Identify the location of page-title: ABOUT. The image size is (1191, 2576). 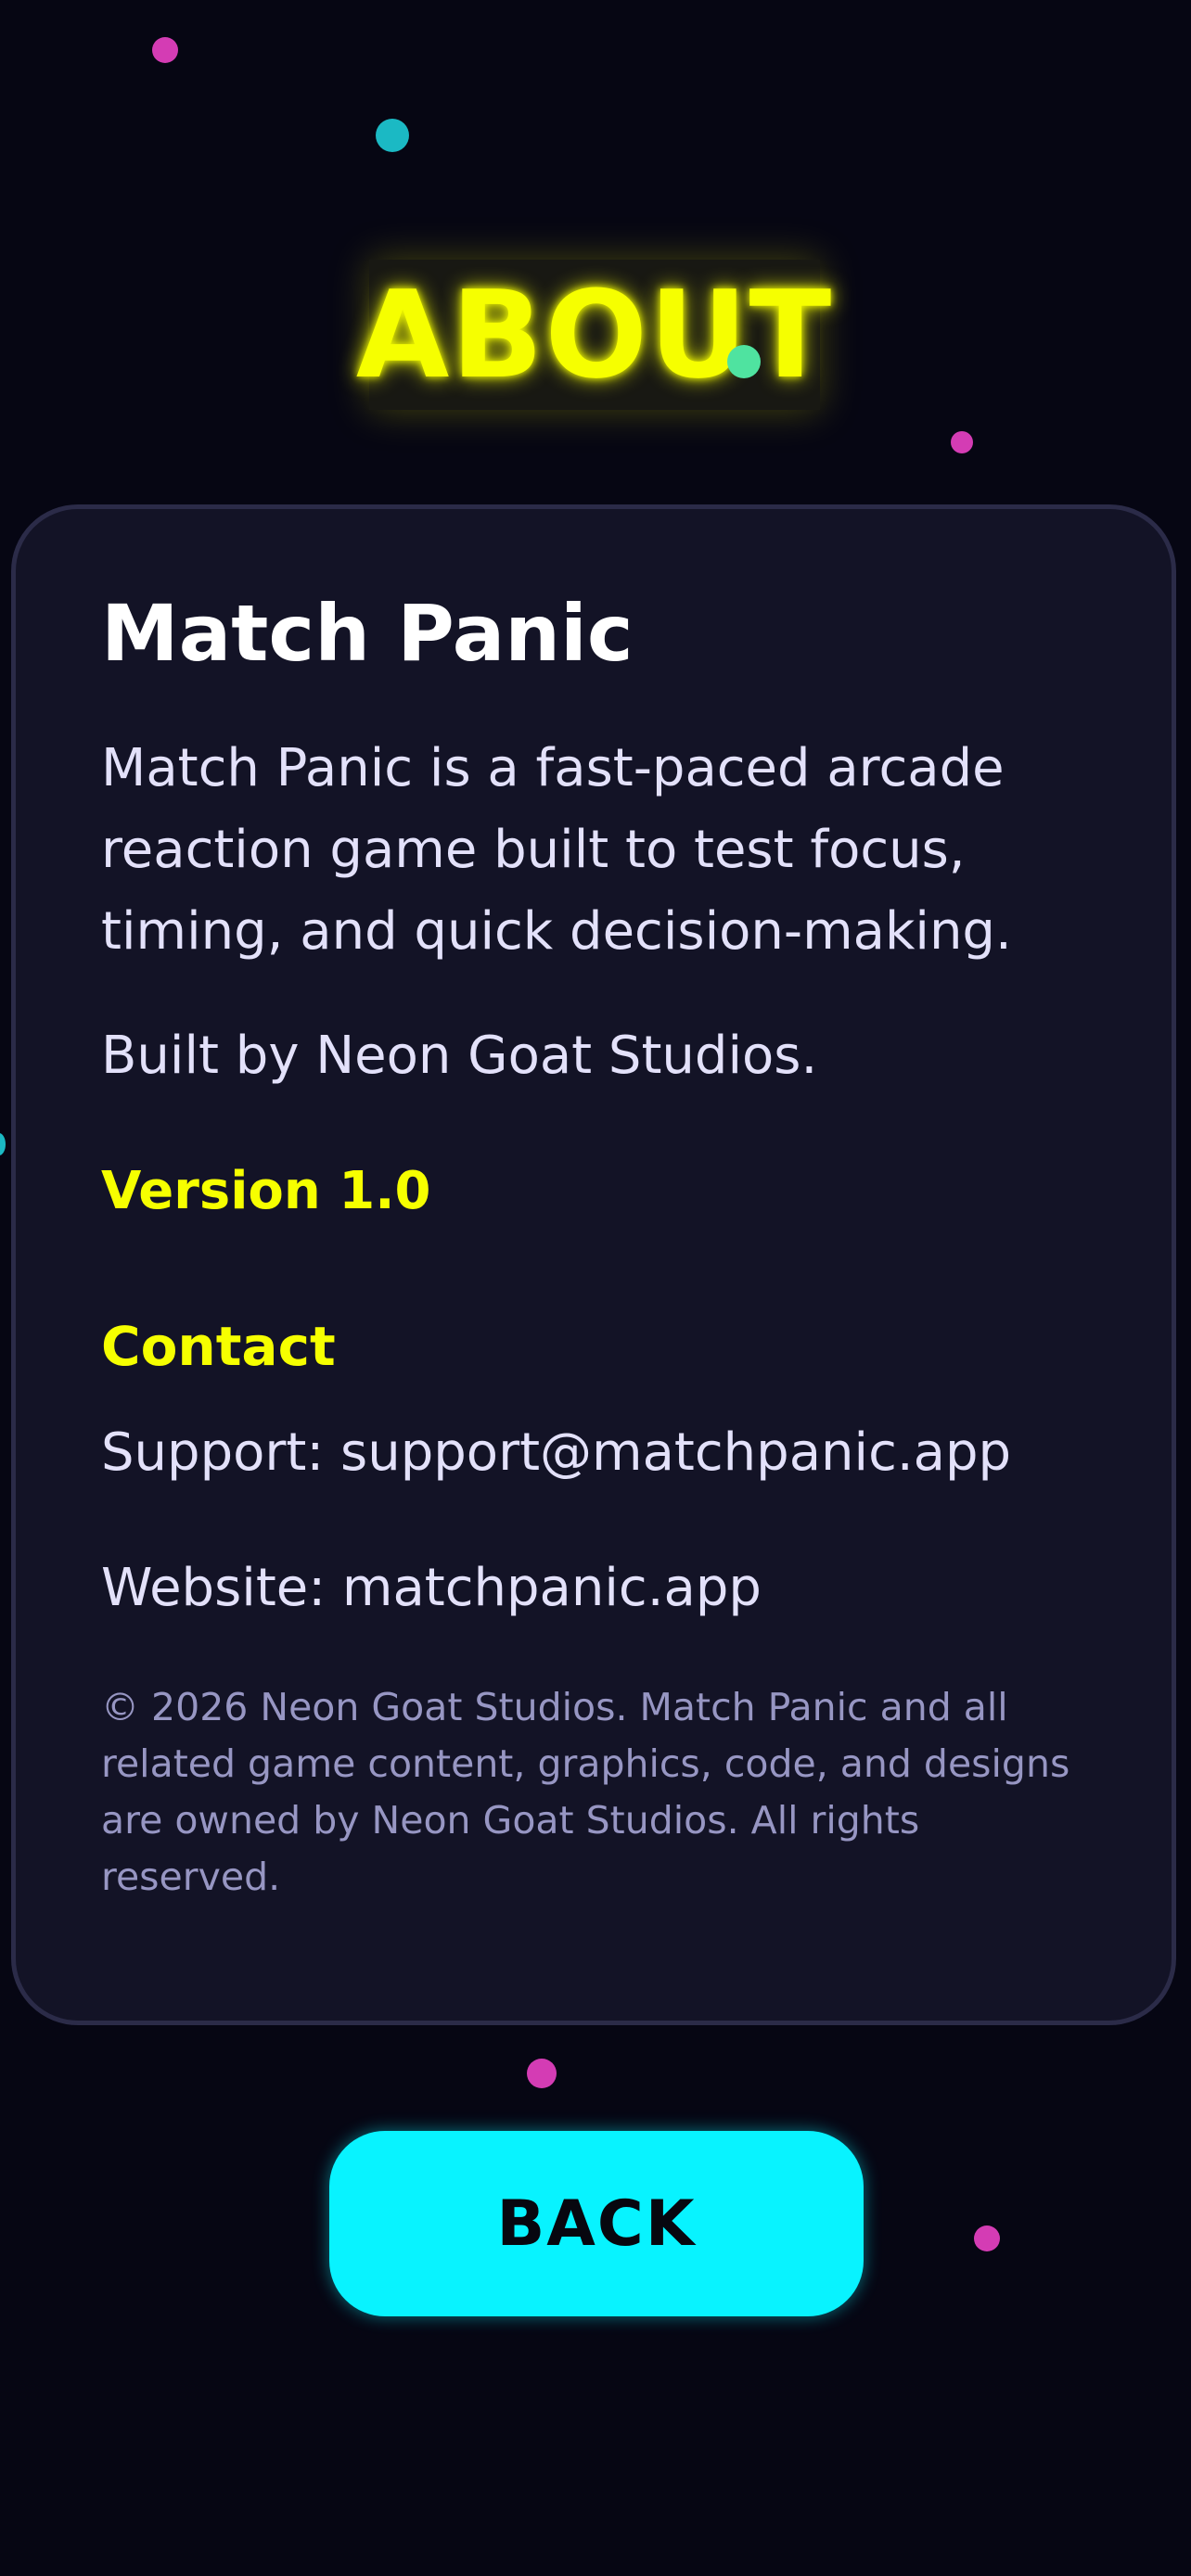
(594, 334).